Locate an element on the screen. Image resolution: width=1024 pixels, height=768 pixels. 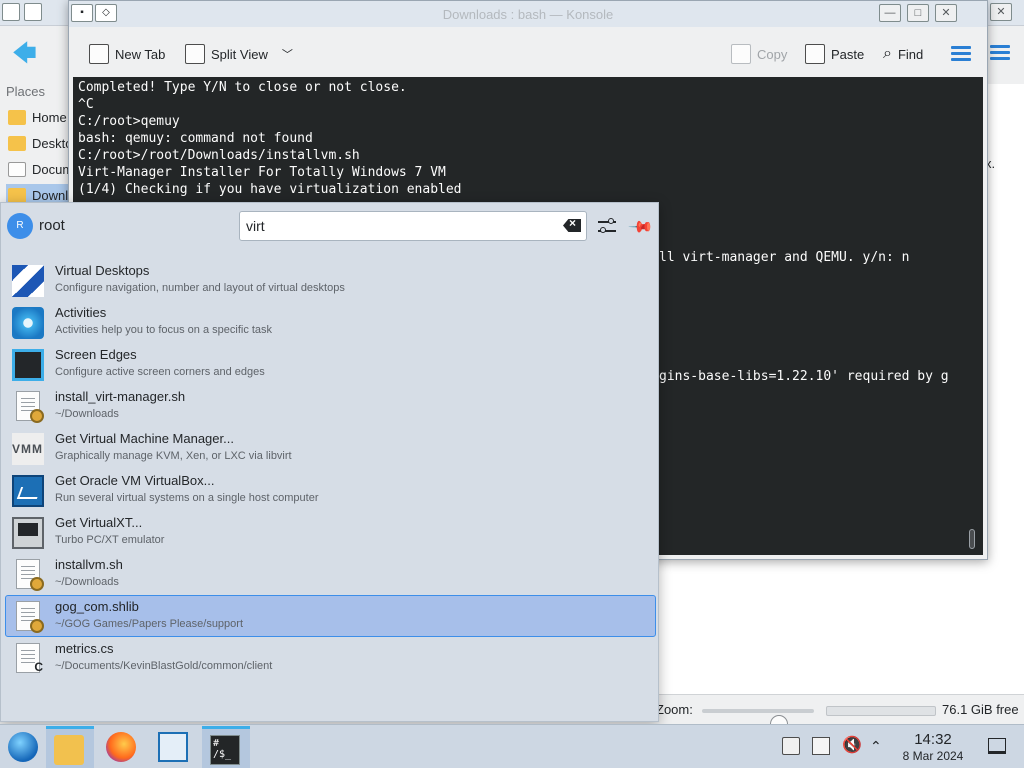
search-input is located at coordinates (413, 226).